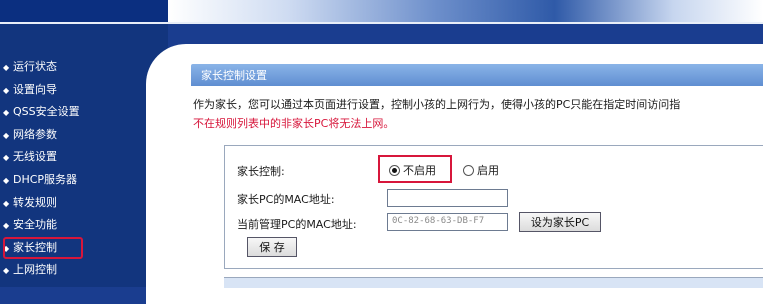  Describe the element at coordinates (84, 11) in the screenshot. I see `header-banner-left` at that location.